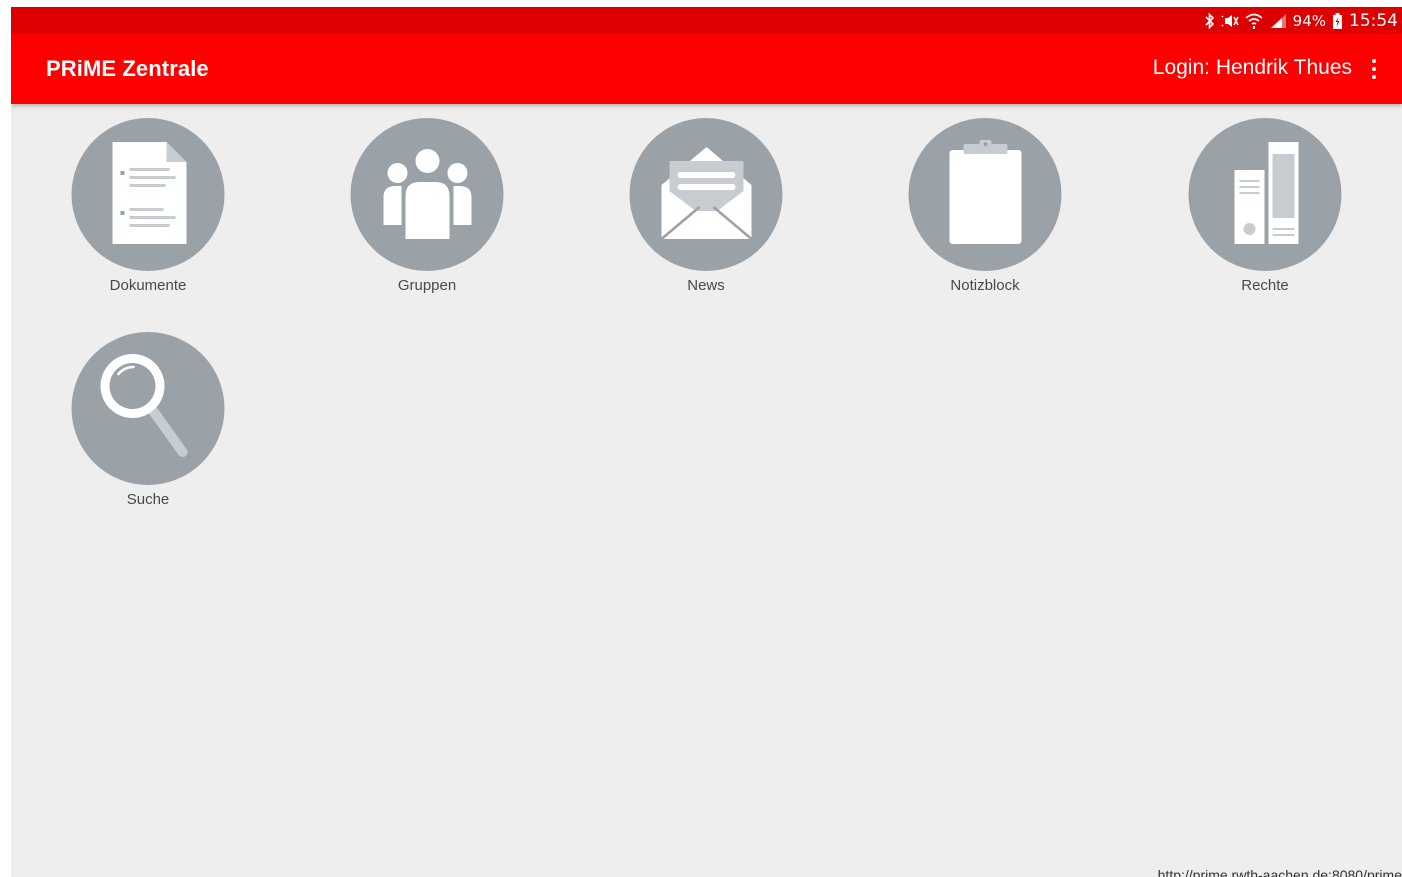  What do you see at coordinates (985, 194) in the screenshot?
I see `clipboard-icon` at bounding box center [985, 194].